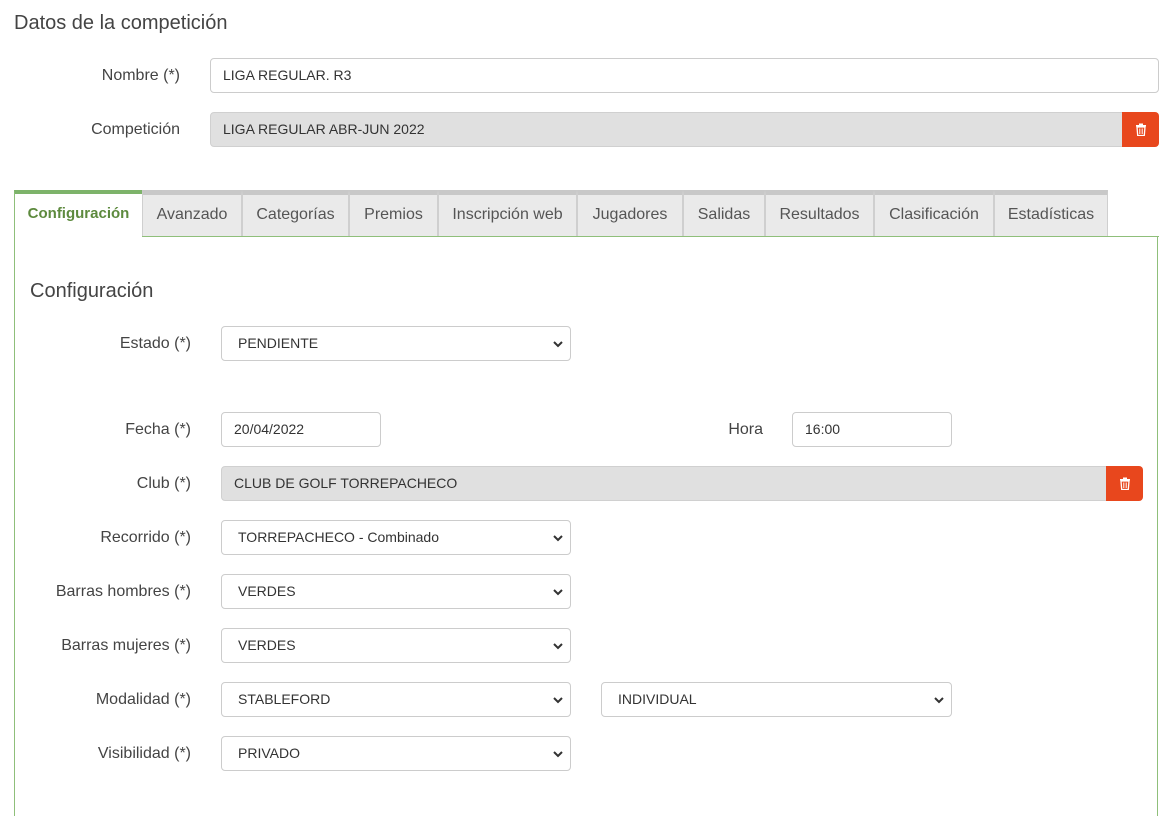 This screenshot has height=816, width=1173. I want to click on delete-club-button, so click(1124, 483).